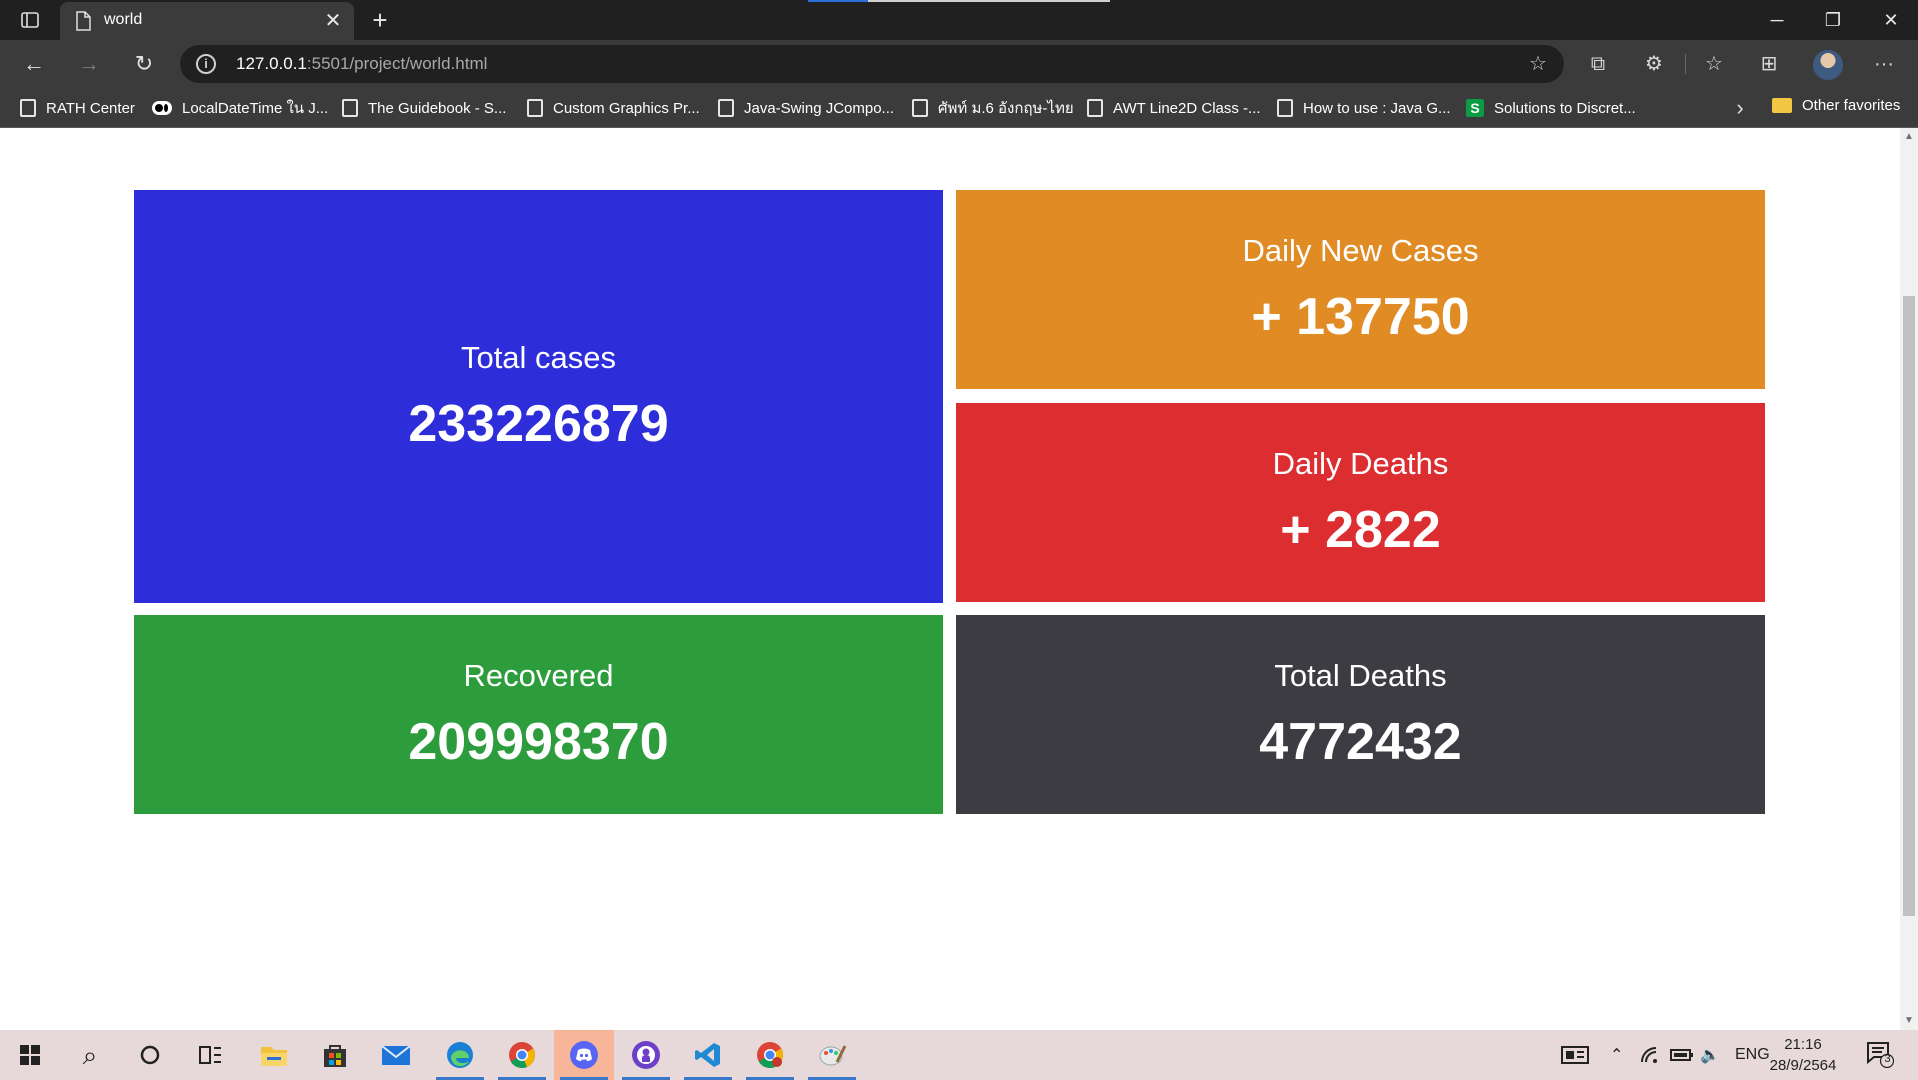 Image resolution: width=1918 pixels, height=1080 pixels. I want to click on chevron-right-icon: ›, so click(1740, 108).